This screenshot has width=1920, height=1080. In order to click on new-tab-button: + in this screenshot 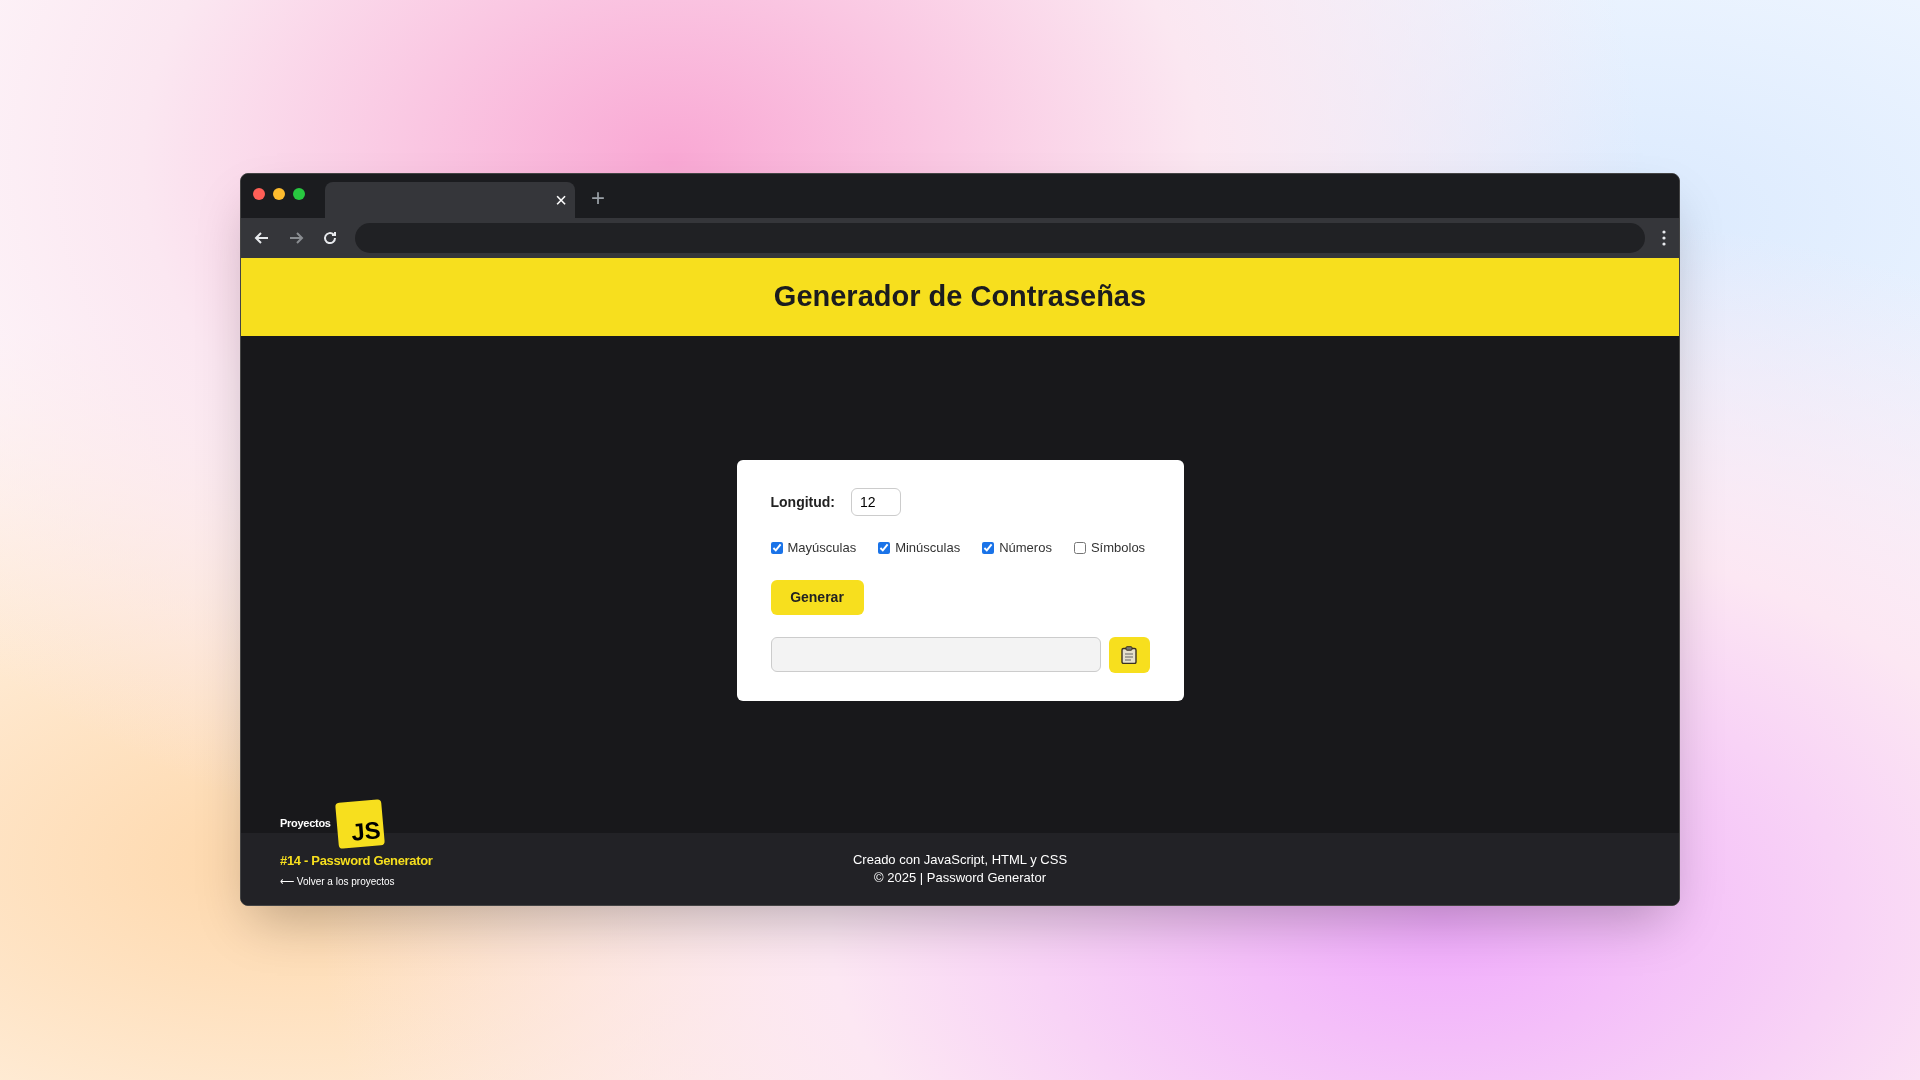, I will do `click(598, 198)`.